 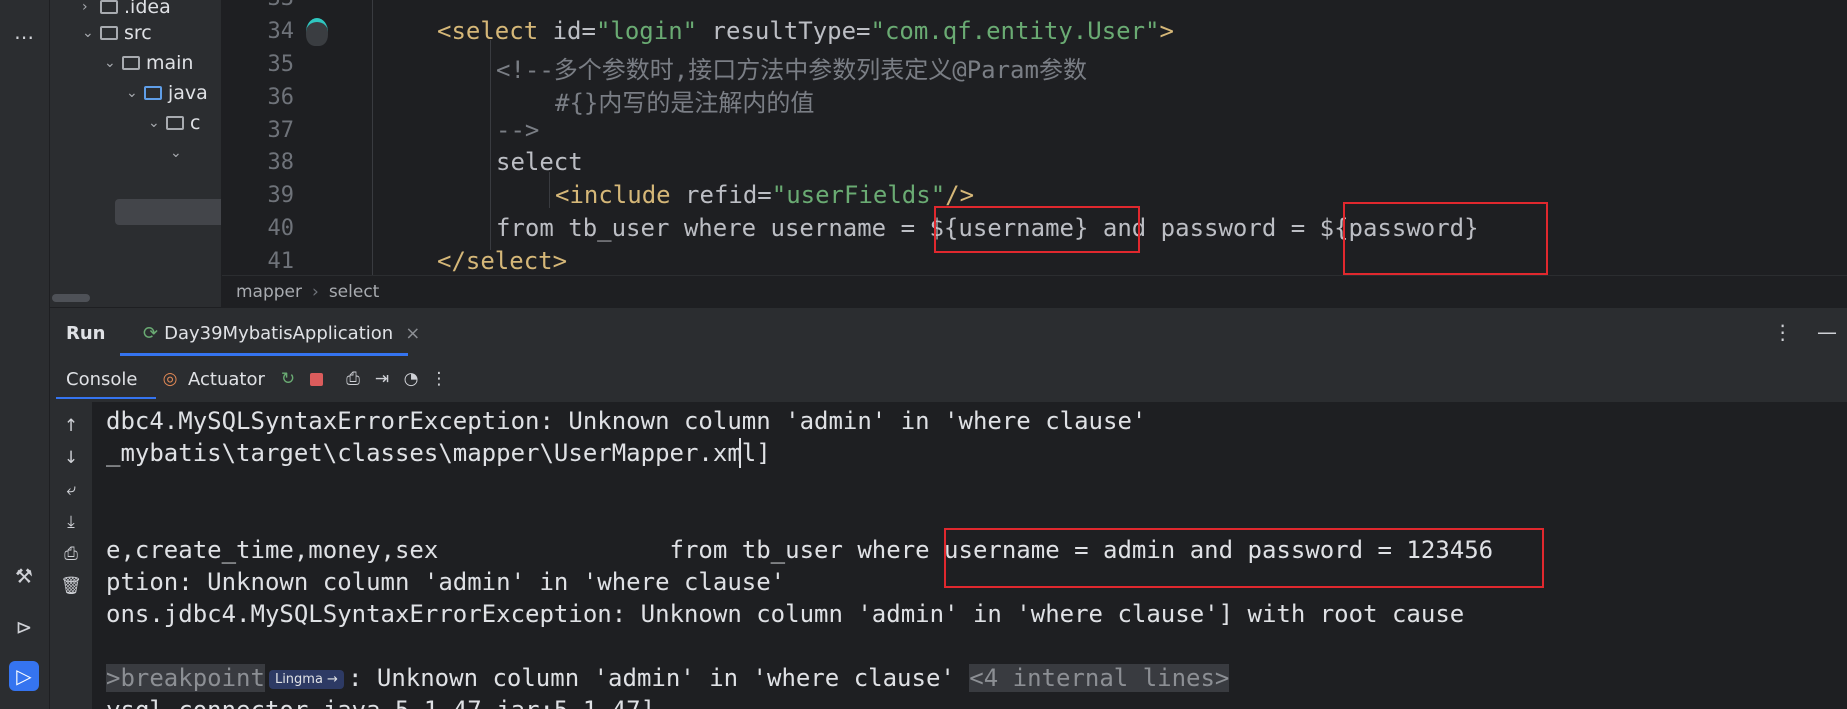 I want to click on highlight-box-password, so click(x=1445, y=238).